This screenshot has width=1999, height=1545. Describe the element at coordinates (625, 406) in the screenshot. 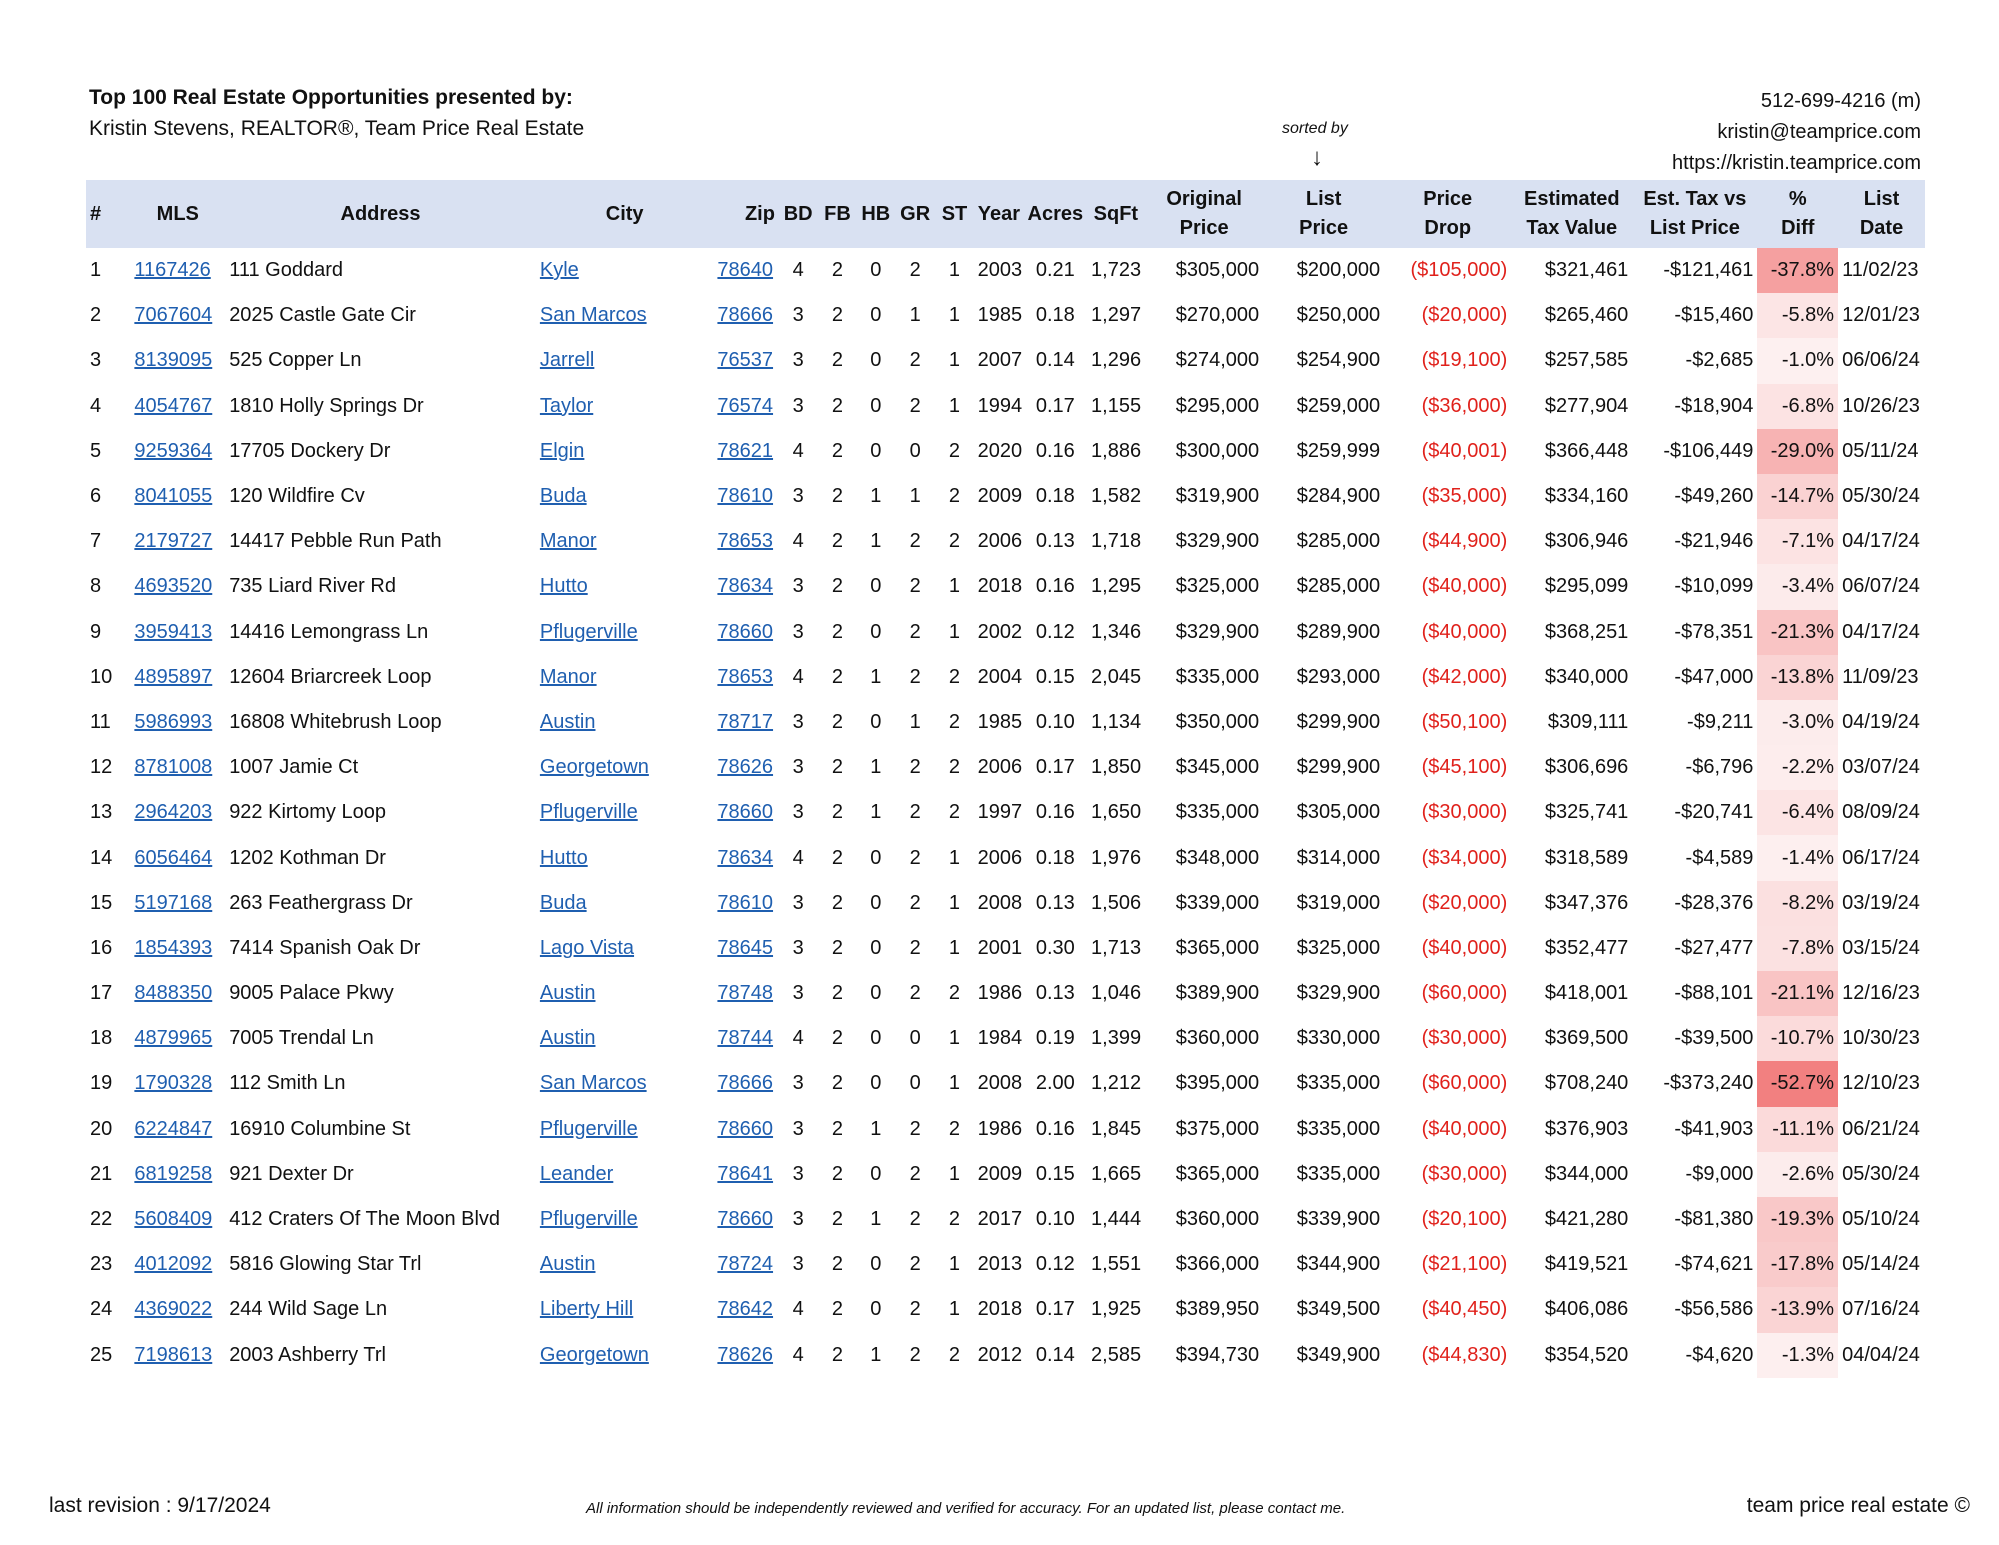

I see `cell-city-link: Taylor` at that location.